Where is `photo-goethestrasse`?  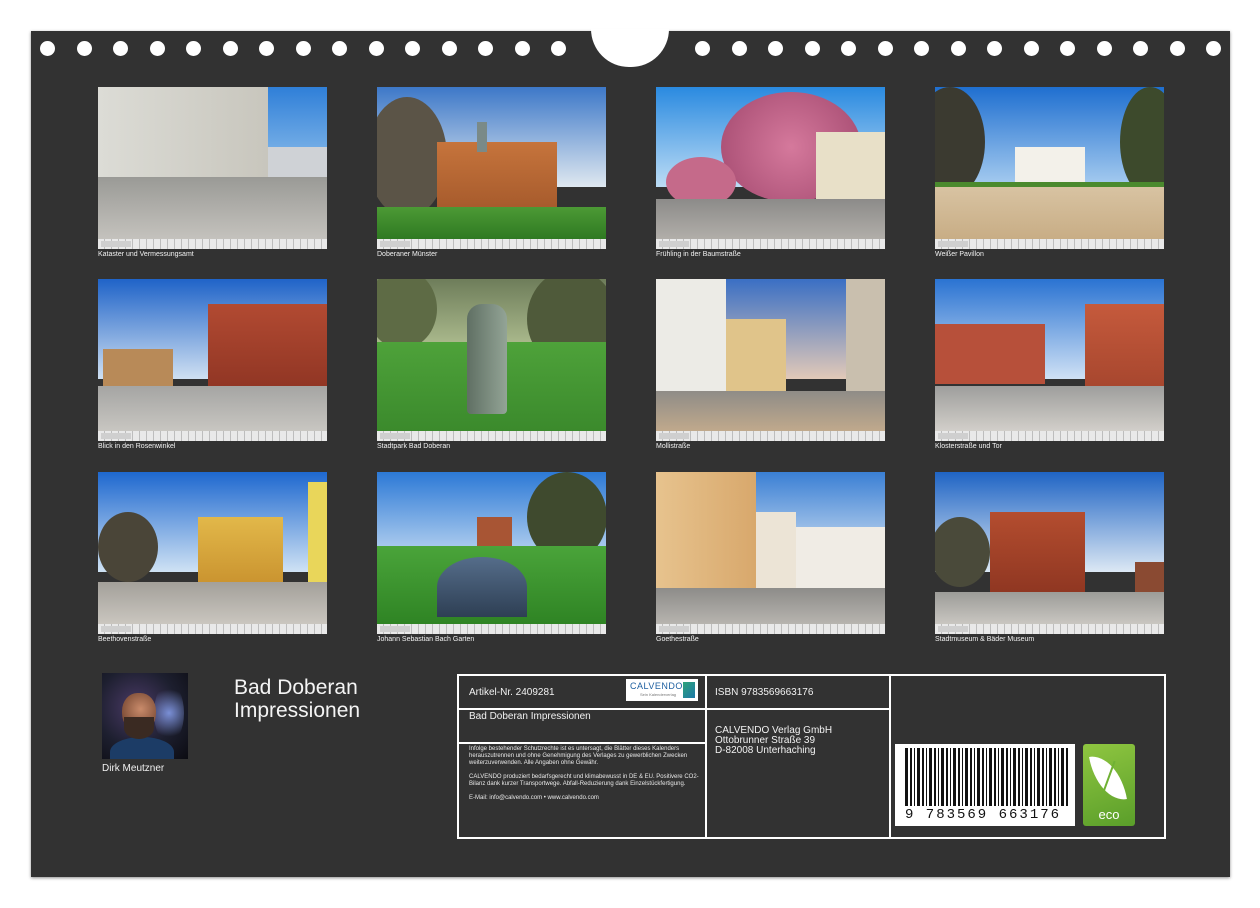
photo-goethestrasse is located at coordinates (770, 553).